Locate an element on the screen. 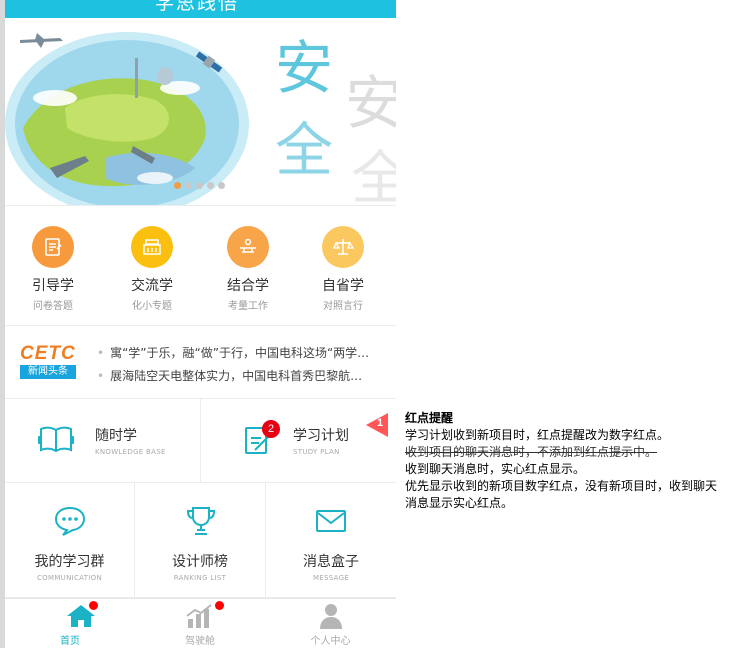 Image resolution: width=754 pixels, height=648 pixels. book-icon is located at coordinates (56, 442).